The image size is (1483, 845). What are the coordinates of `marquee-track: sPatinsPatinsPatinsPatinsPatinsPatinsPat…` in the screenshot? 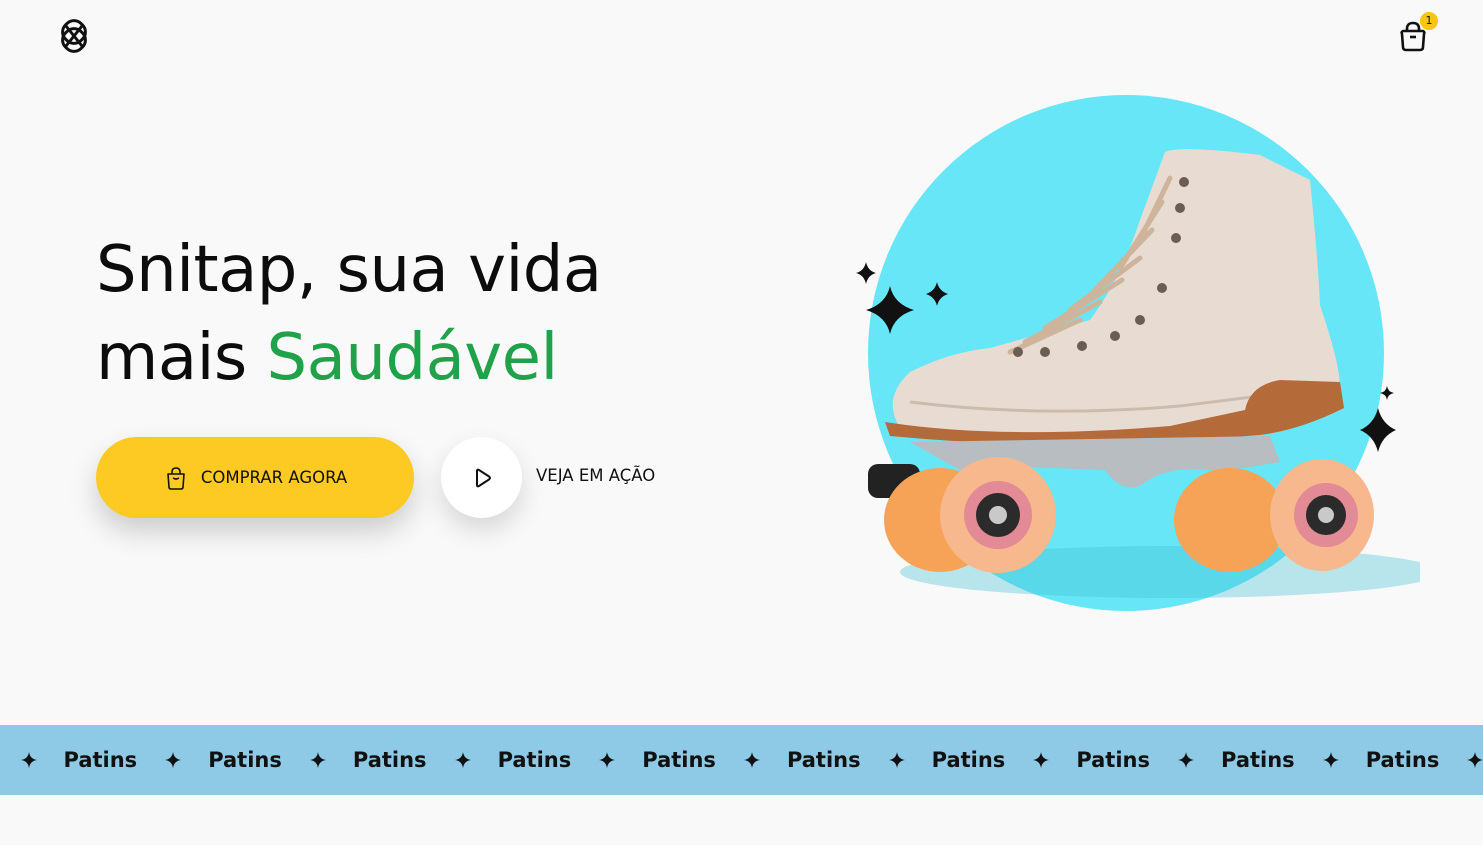 It's located at (741, 760).